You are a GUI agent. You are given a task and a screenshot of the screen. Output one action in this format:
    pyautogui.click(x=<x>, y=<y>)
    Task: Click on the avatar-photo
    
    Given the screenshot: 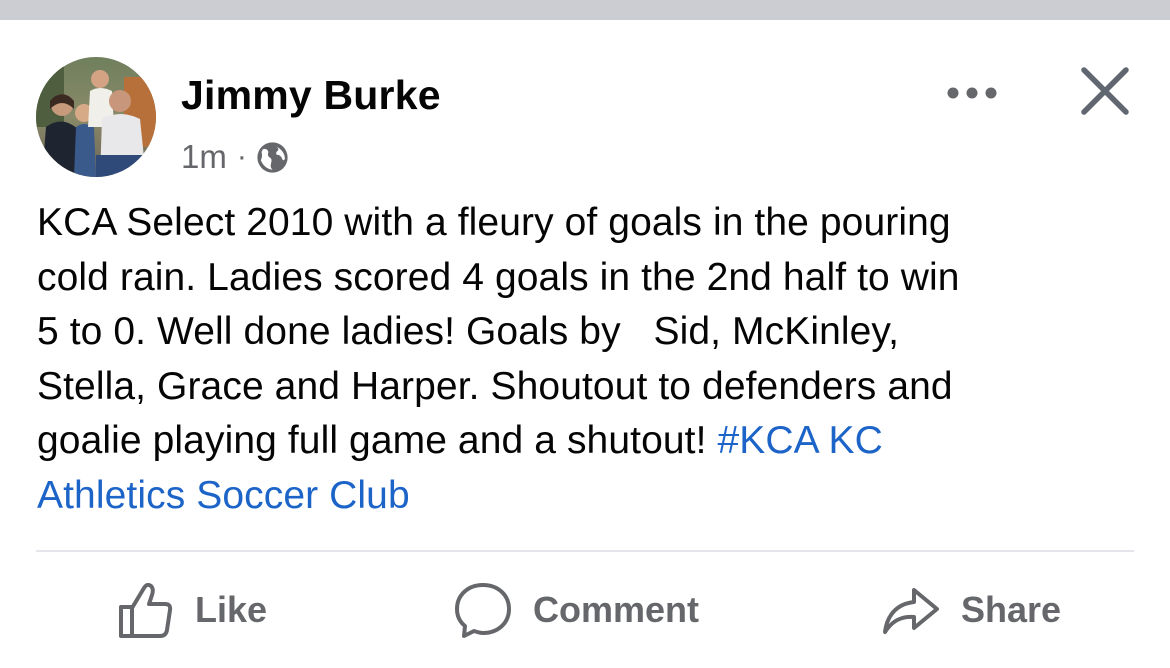 What is the action you would take?
    pyautogui.click(x=96, y=117)
    